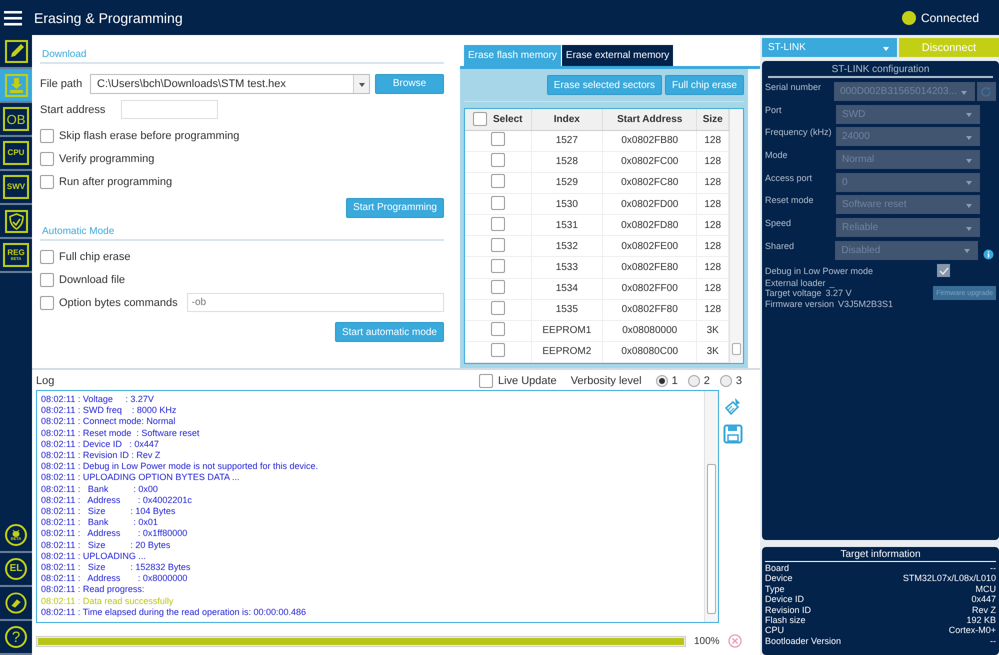 The image size is (999, 655). Describe the element at coordinates (98, 400) in the screenshot. I see `log-line: 08:02:11 : Voltage : 3.27V` at that location.